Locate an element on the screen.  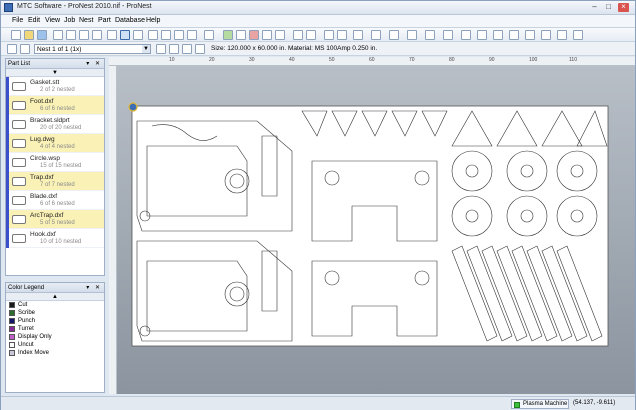
part-list-item: Lug.dwg 4 of 4 nested is located at coordinates (55, 143).